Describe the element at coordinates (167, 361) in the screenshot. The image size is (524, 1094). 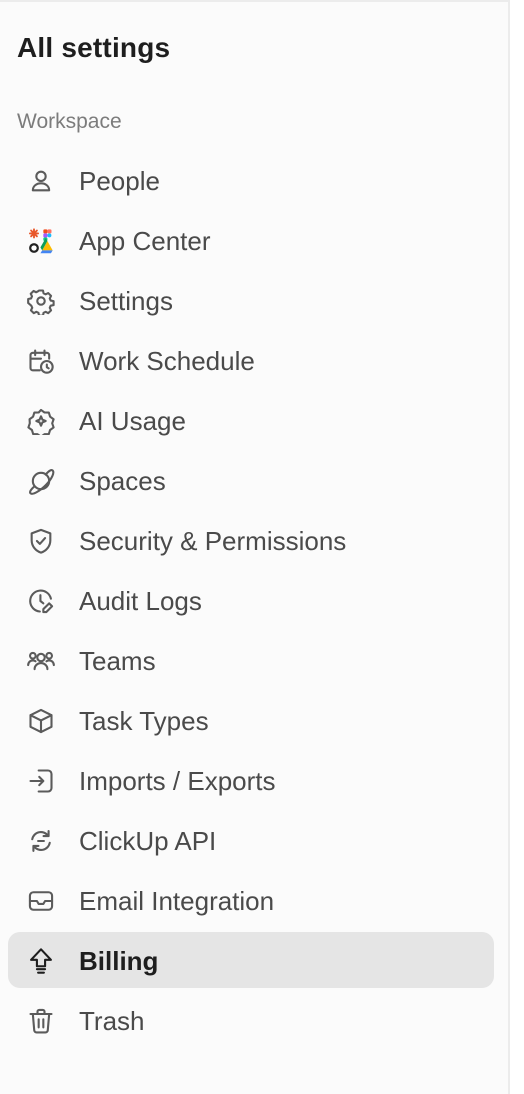
I see `sidebar-item-label: Work Schedule` at that location.